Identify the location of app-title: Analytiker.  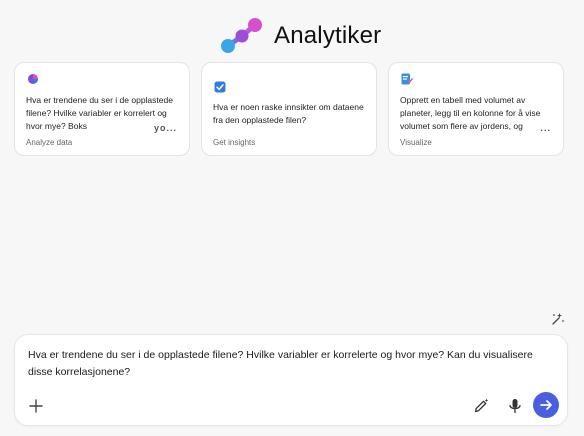
(328, 35).